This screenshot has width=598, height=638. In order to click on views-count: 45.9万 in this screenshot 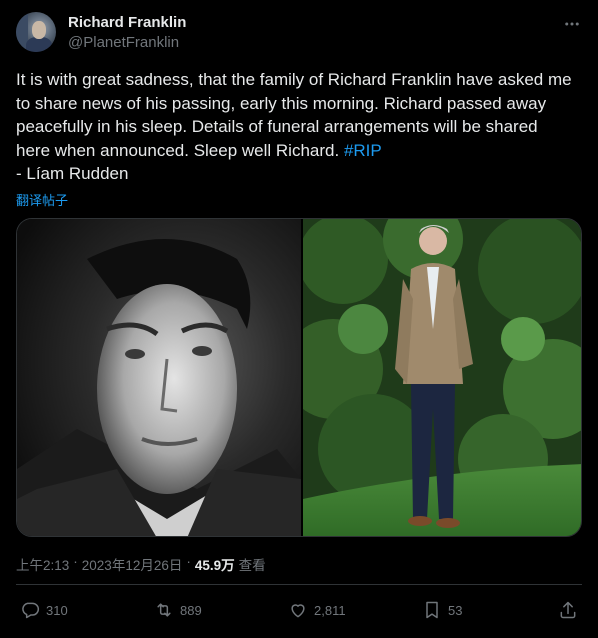, I will do `click(214, 565)`.